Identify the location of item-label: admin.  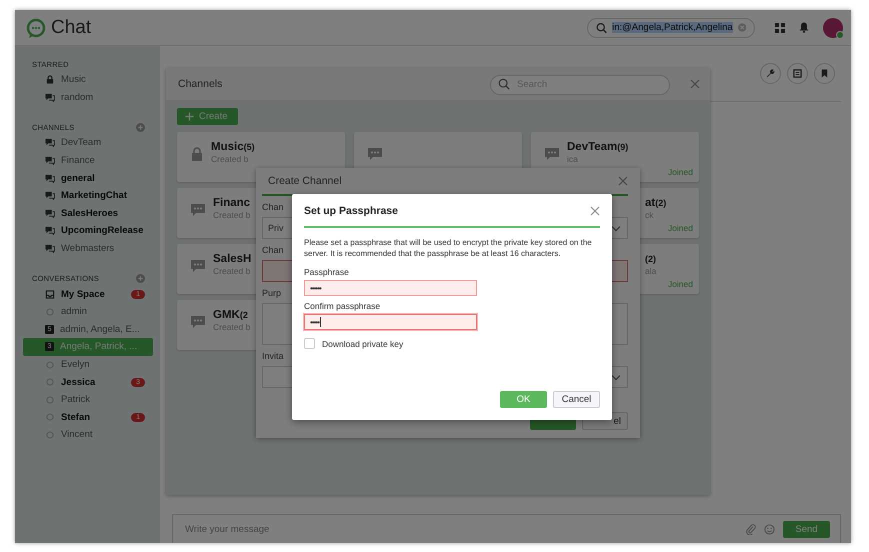
(74, 312).